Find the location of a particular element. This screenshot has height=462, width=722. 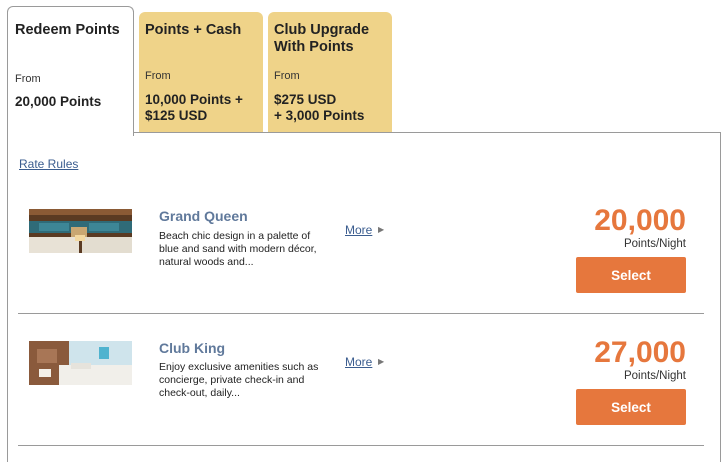

tab-price-line2: + 3,000 Points is located at coordinates (319, 115).